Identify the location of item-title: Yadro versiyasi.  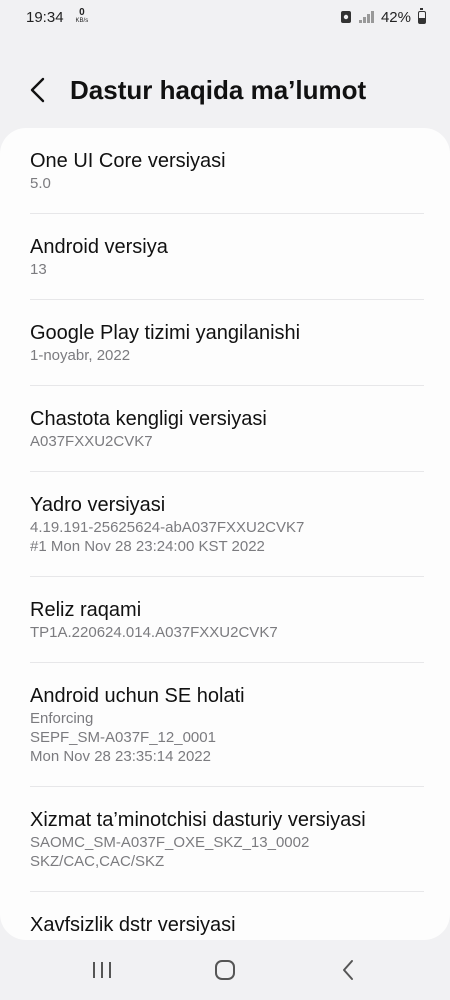
(98, 505).